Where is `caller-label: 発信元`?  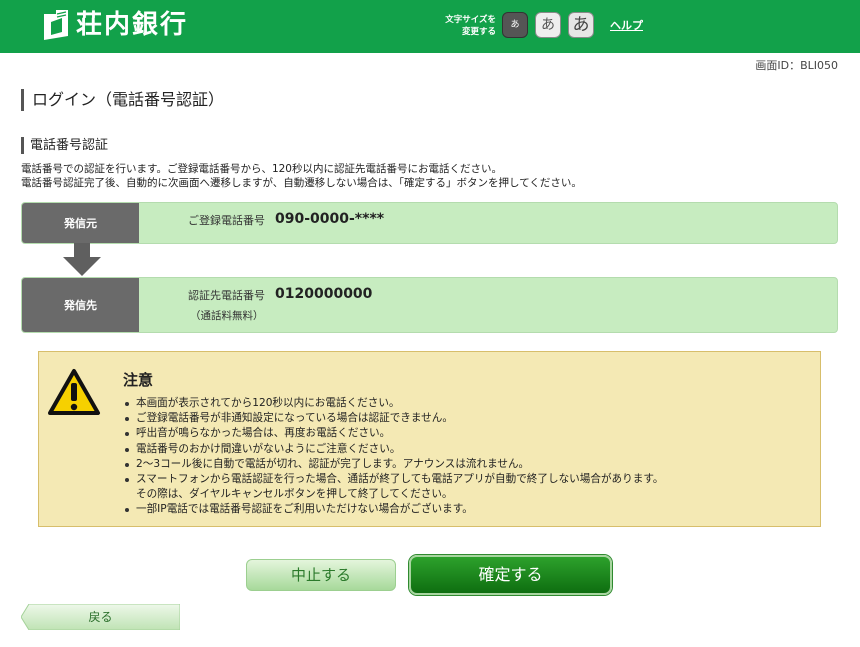 caller-label: 発信元 is located at coordinates (80, 223).